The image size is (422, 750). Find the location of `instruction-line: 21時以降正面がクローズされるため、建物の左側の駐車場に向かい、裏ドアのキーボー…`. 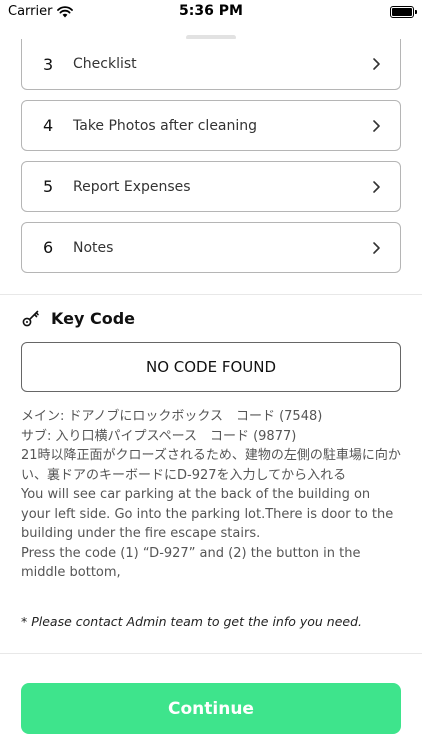

instruction-line: 21時以降正面がクローズされるため、建物の左側の駐車場に向かい、裏ドアのキーボー… is located at coordinates (211, 465).